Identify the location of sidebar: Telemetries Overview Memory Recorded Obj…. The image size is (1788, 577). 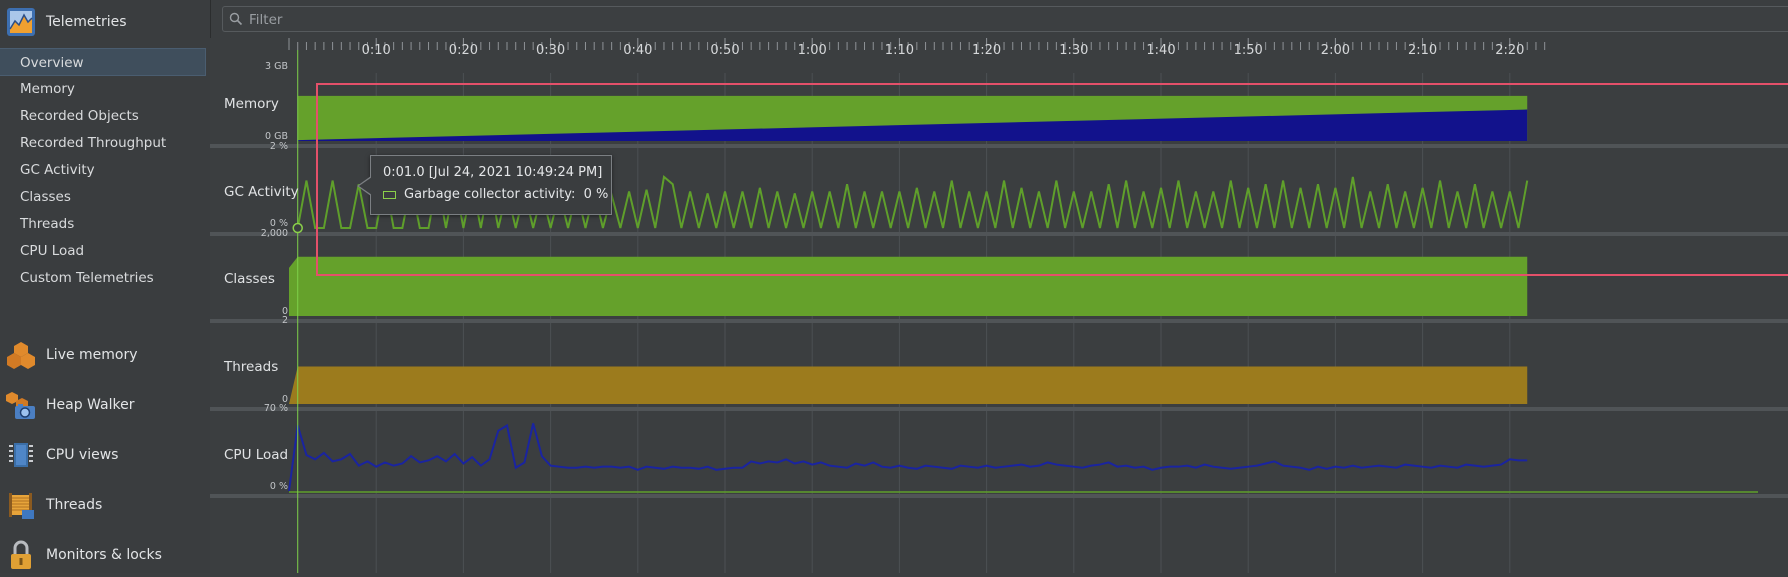
(105, 286).